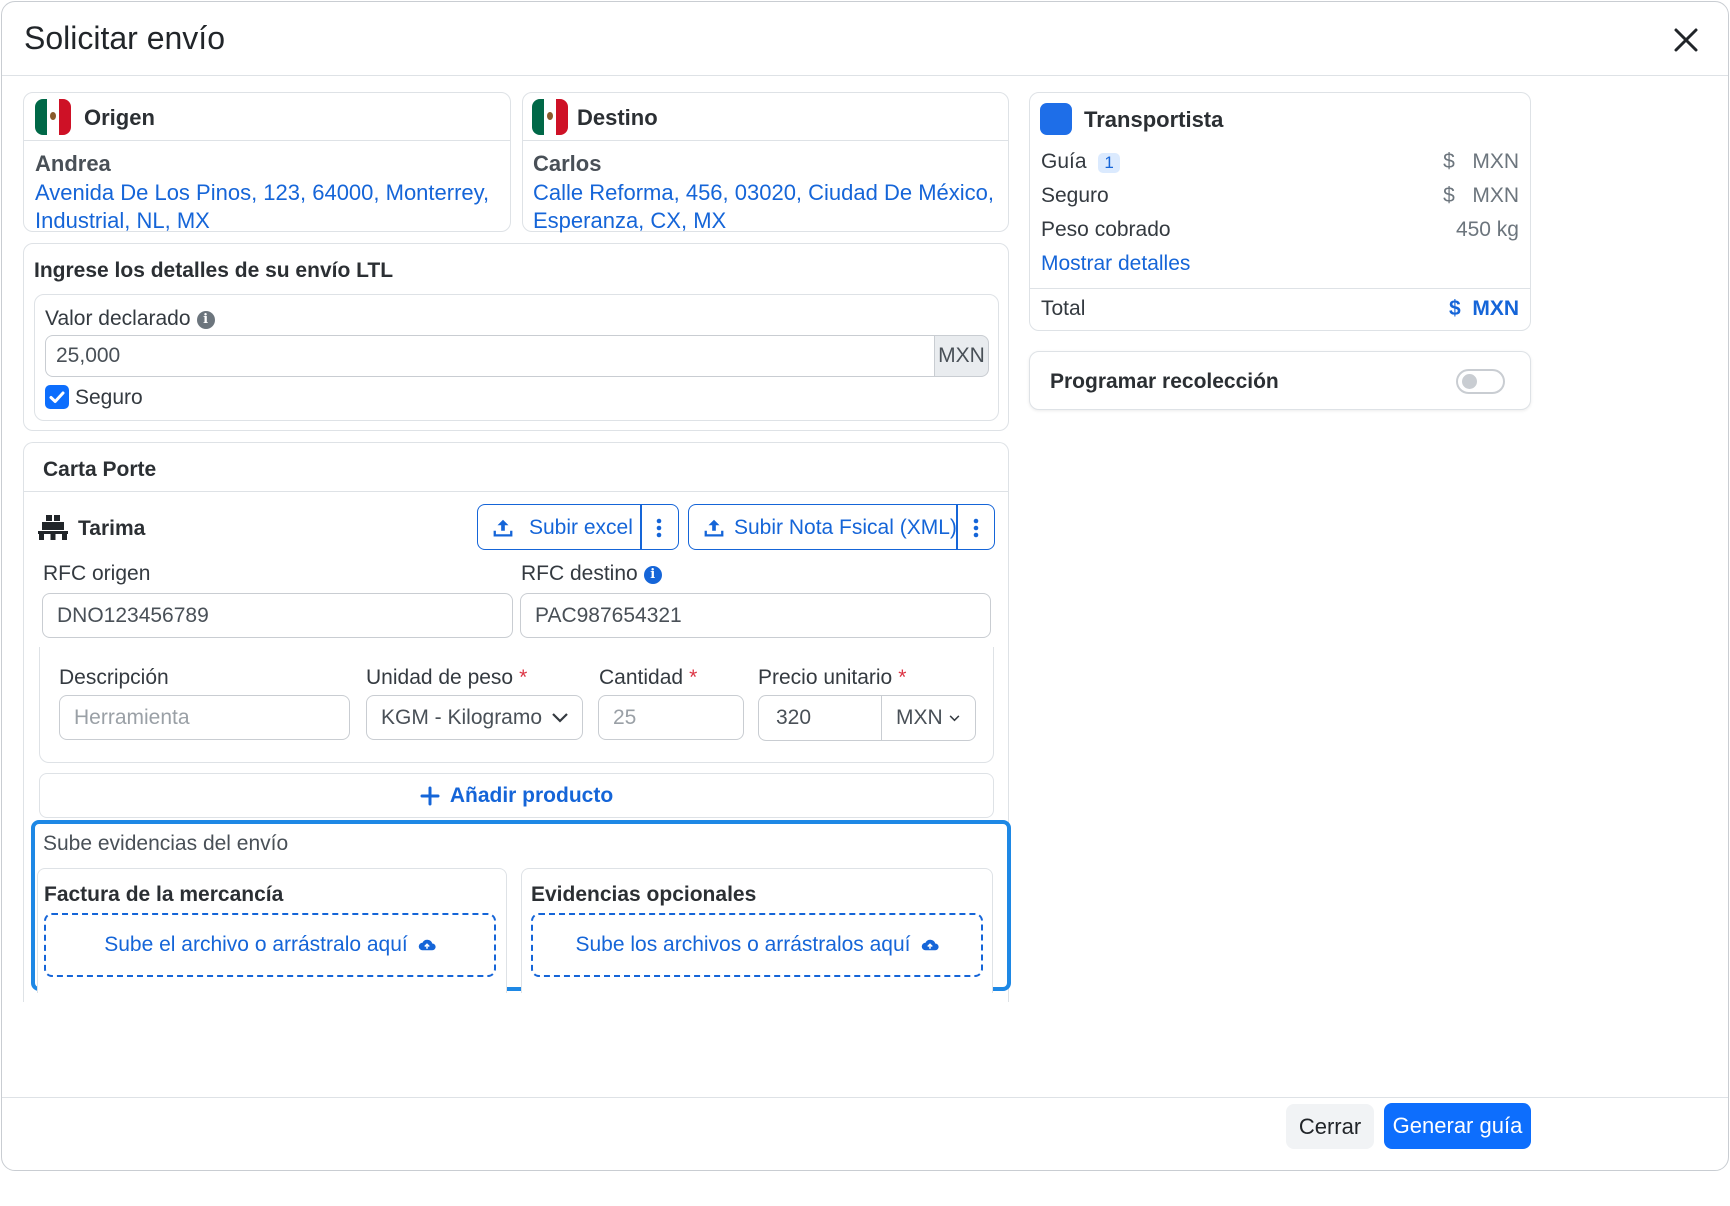 The width and height of the screenshot is (1730, 1206). What do you see at coordinates (1280, 380) in the screenshot?
I see `pickup-card: Programar recolección` at bounding box center [1280, 380].